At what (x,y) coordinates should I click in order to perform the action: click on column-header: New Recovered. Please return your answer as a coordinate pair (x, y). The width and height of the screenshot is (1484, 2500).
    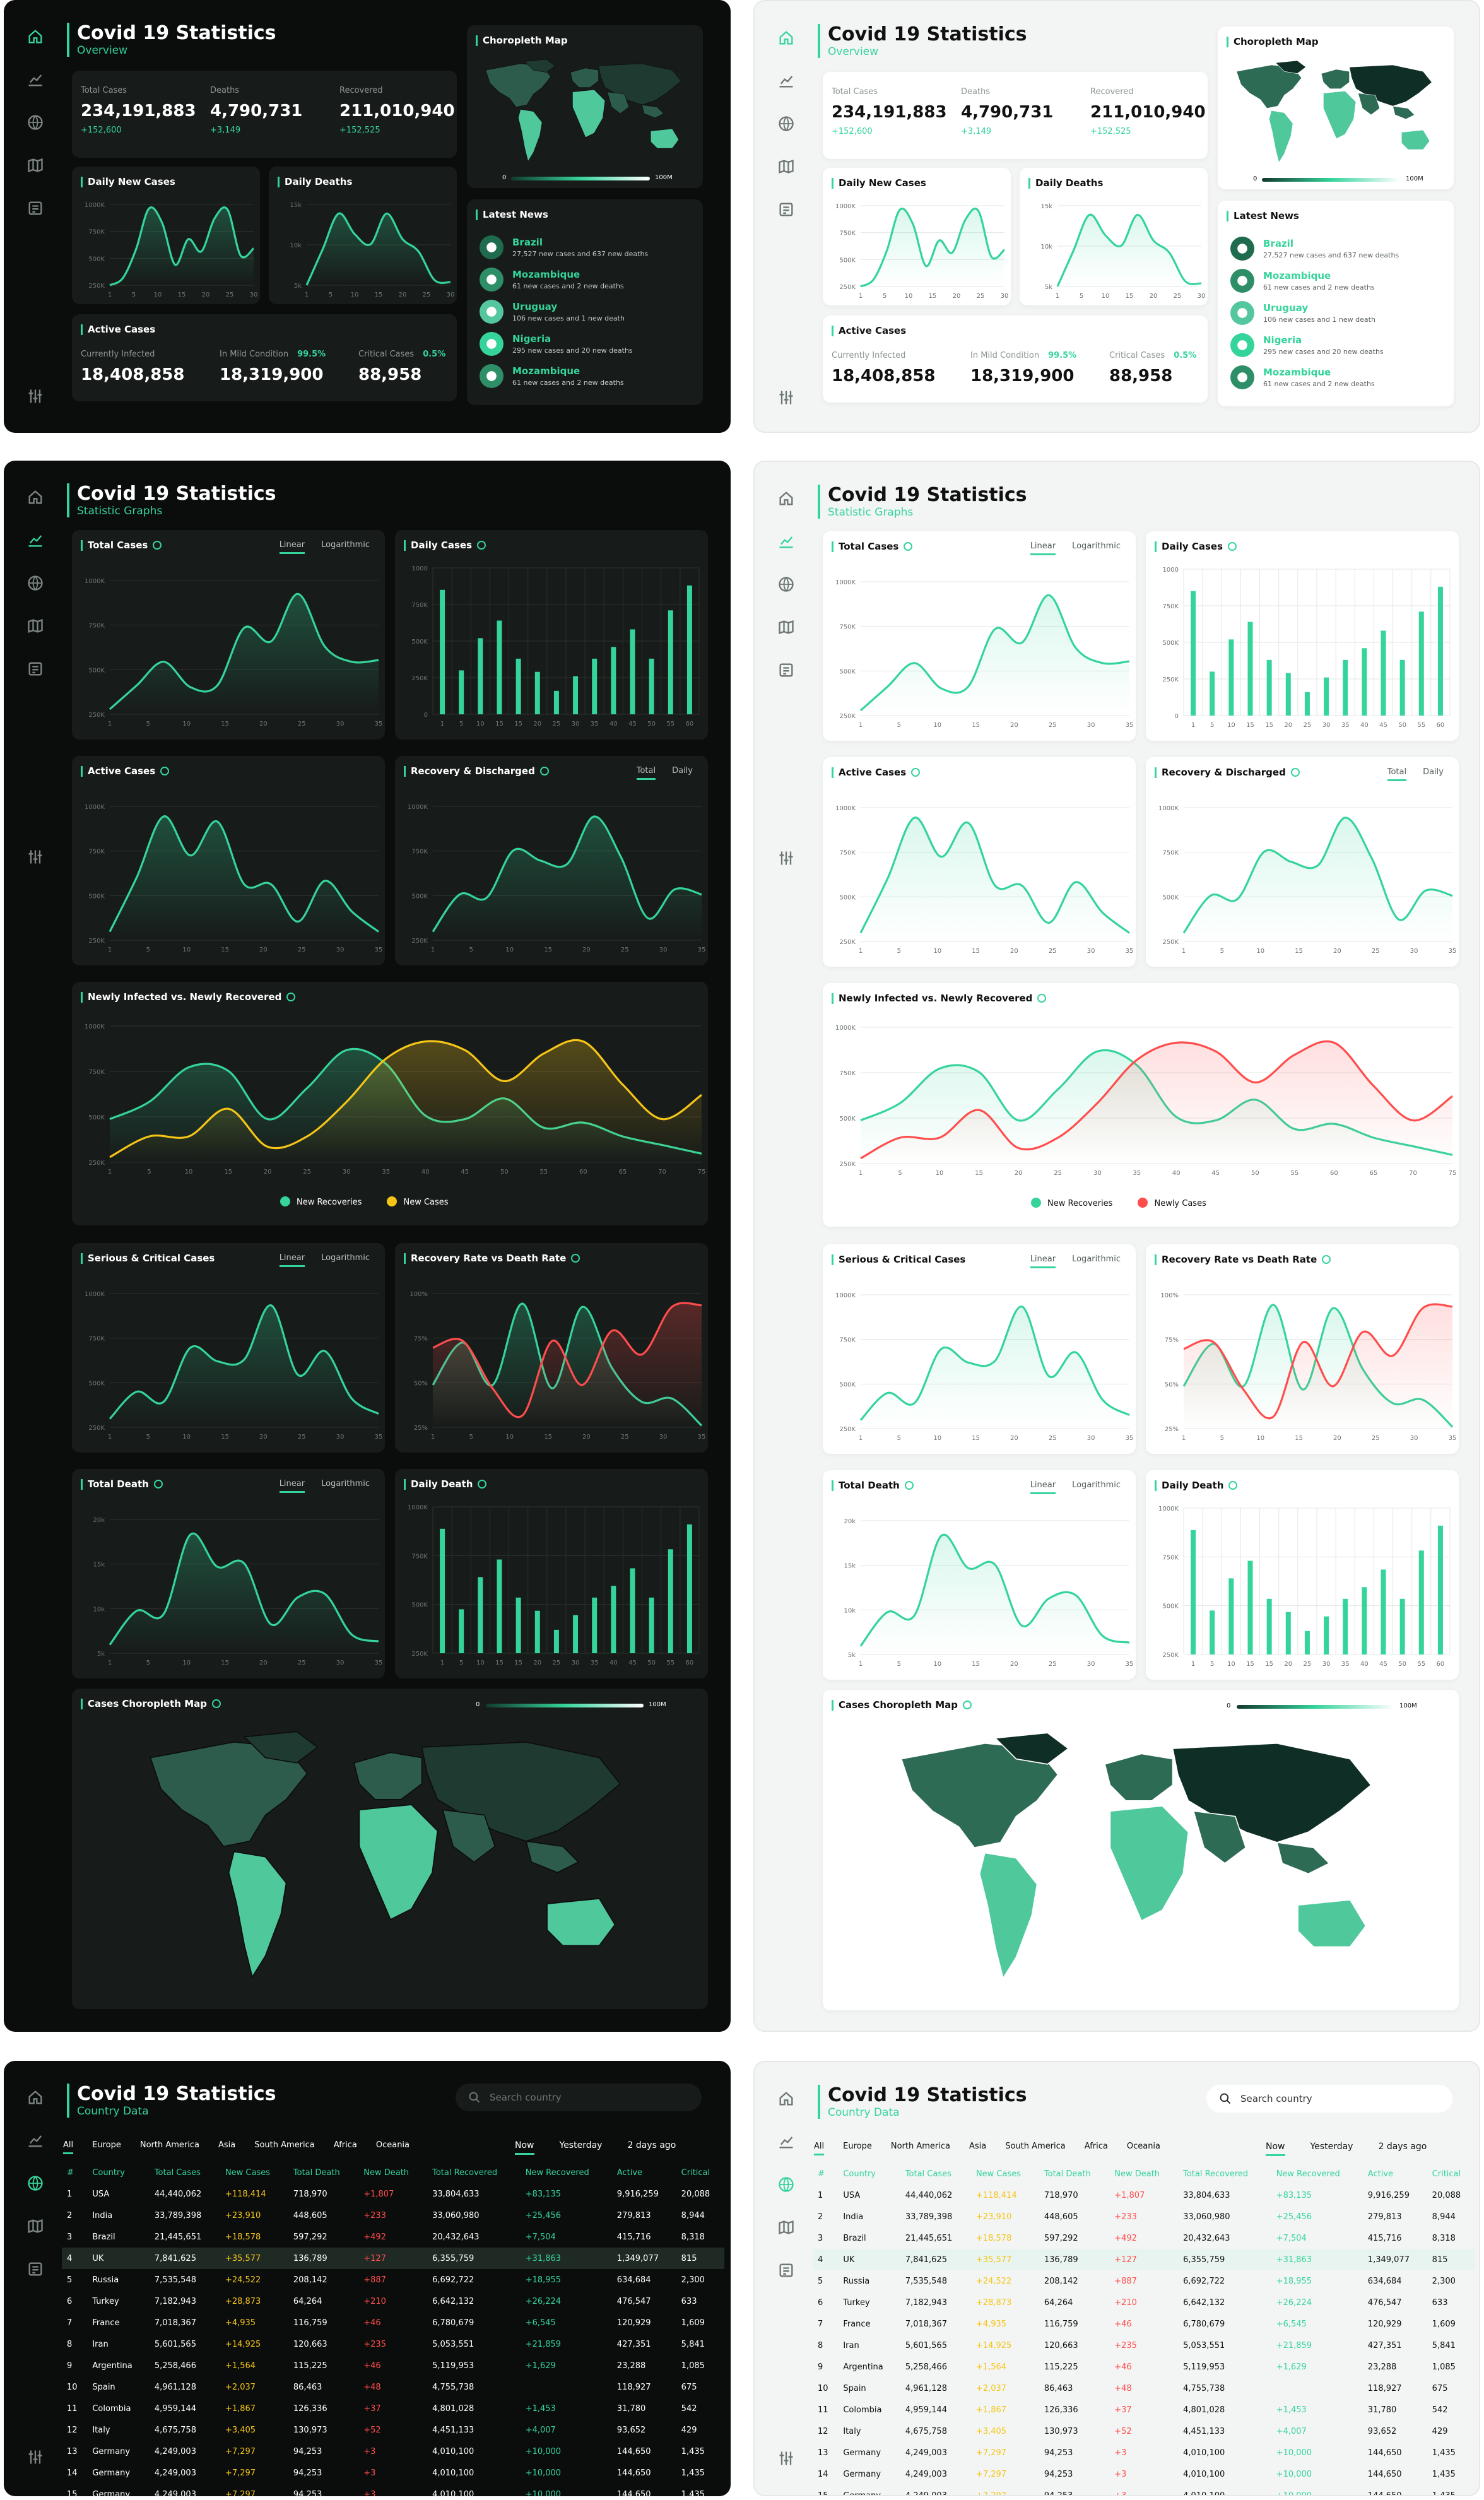
    Looking at the image, I should click on (1317, 2174).